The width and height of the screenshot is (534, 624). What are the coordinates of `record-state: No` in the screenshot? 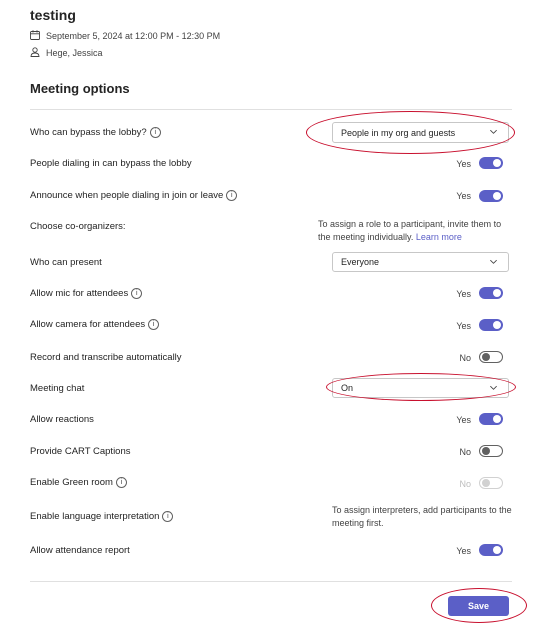 It's located at (465, 358).